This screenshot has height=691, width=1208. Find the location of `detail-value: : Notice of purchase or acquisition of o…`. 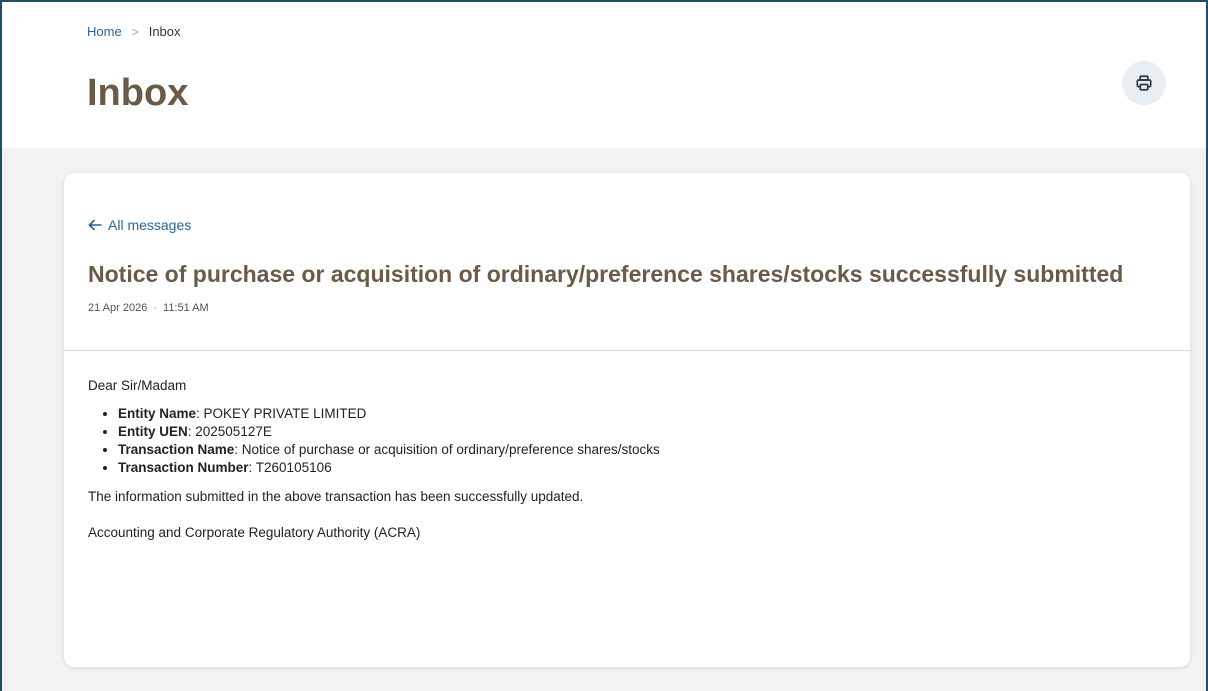

detail-value: : Notice of purchase or acquisition of o… is located at coordinates (447, 449).